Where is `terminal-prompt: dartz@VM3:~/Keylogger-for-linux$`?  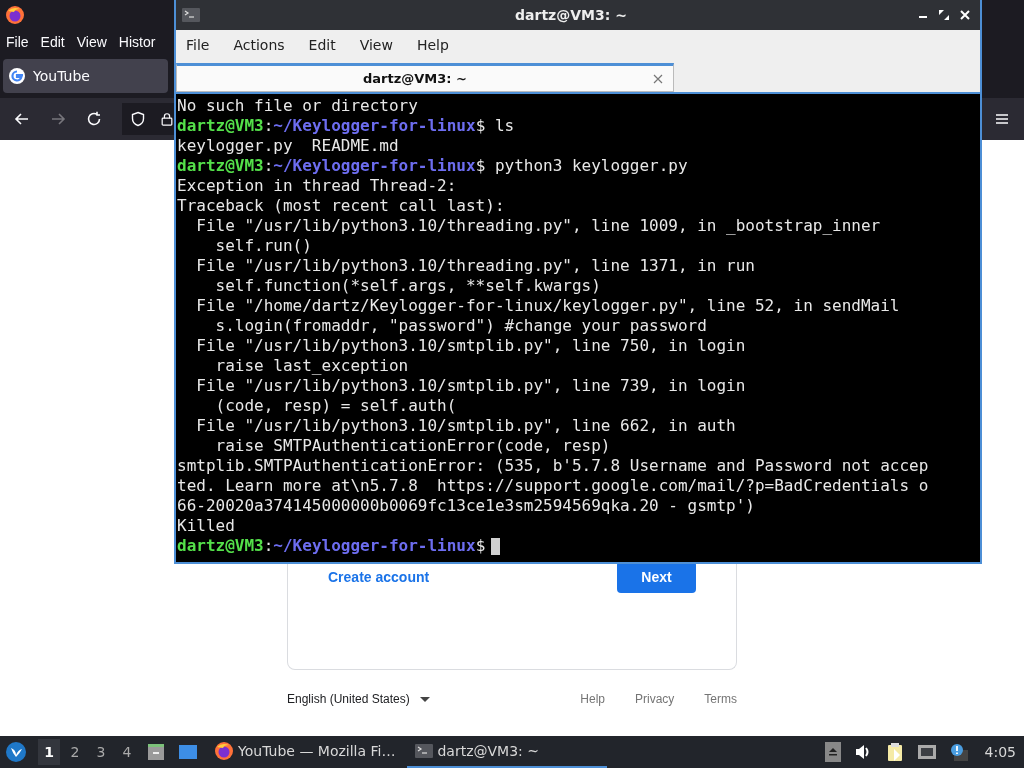 terminal-prompt: dartz@VM3:~/Keylogger-for-linux$ is located at coordinates (331, 546).